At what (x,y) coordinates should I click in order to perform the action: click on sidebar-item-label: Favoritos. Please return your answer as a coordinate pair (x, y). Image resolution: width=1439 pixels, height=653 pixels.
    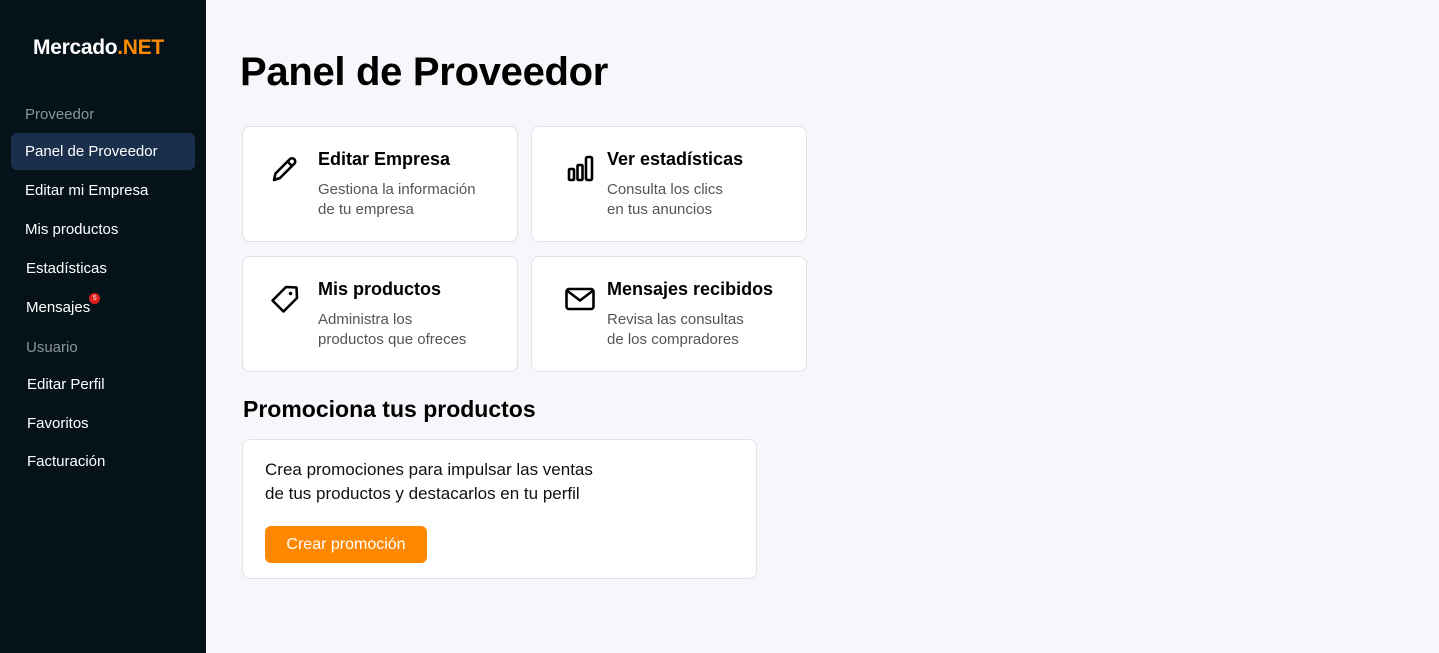
    Looking at the image, I should click on (58, 423).